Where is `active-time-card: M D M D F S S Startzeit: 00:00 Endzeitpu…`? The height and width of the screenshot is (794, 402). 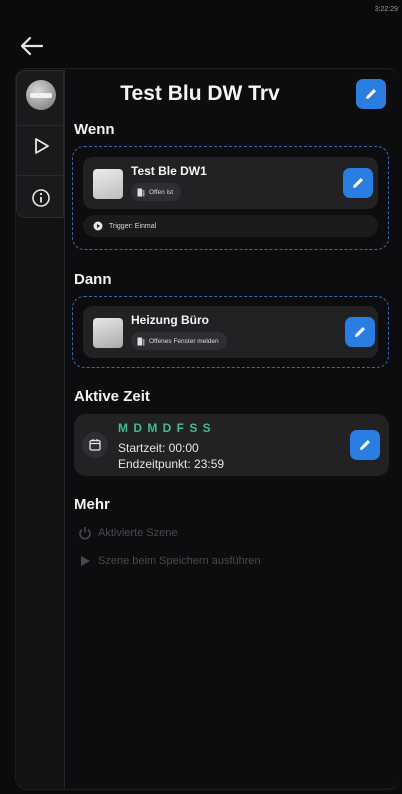
active-time-card: M D M D F S S Startzeit: 00:00 Endzeitpu… is located at coordinates (231, 445).